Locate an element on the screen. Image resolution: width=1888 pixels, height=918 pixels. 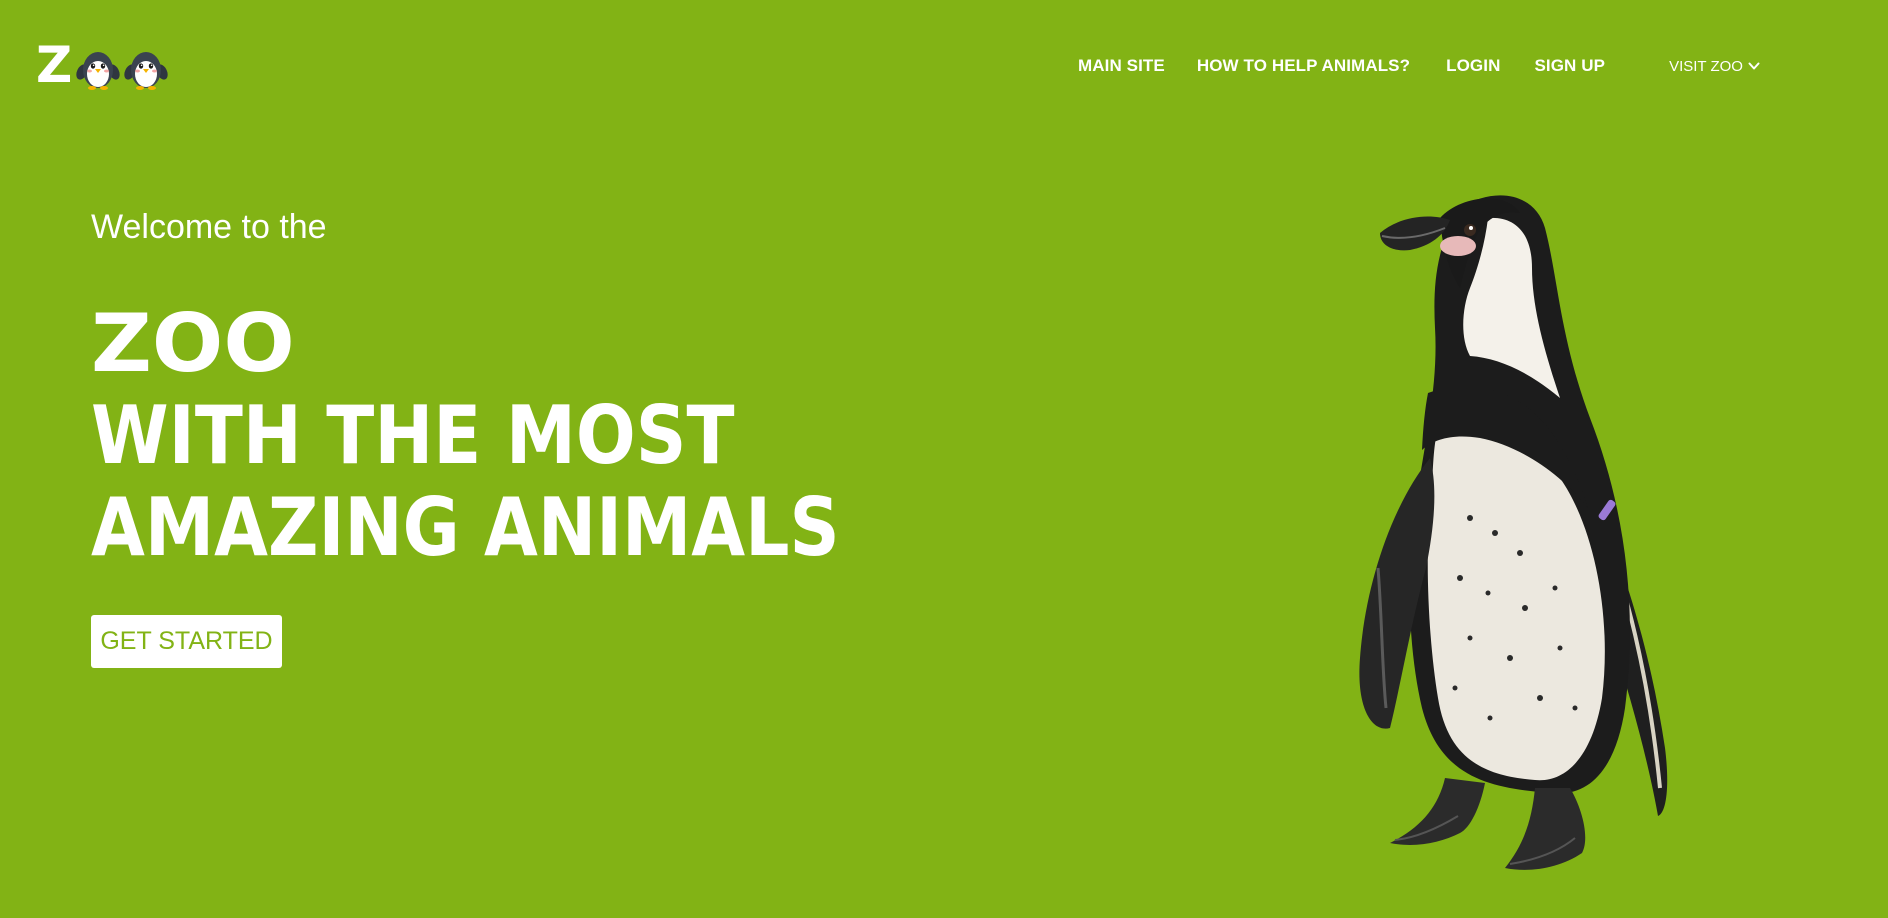
nav-login: LOGIN is located at coordinates (1473, 66).